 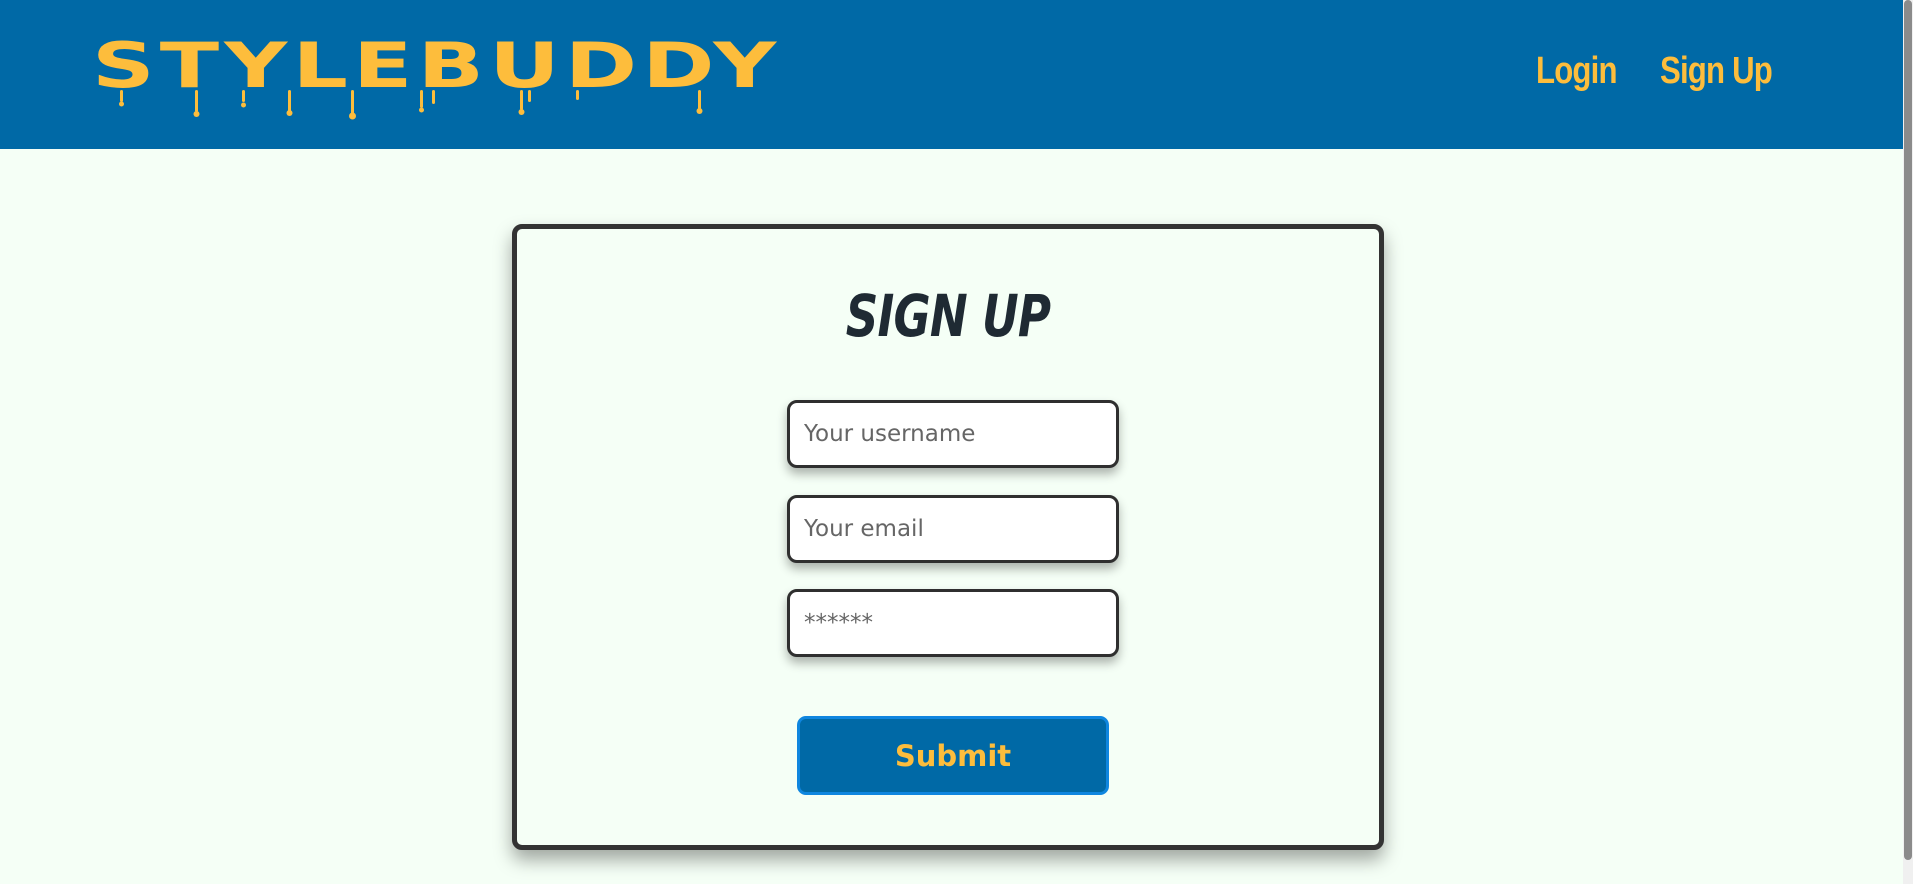 I want to click on nav-signup-link: Sign Up, so click(x=1716, y=71).